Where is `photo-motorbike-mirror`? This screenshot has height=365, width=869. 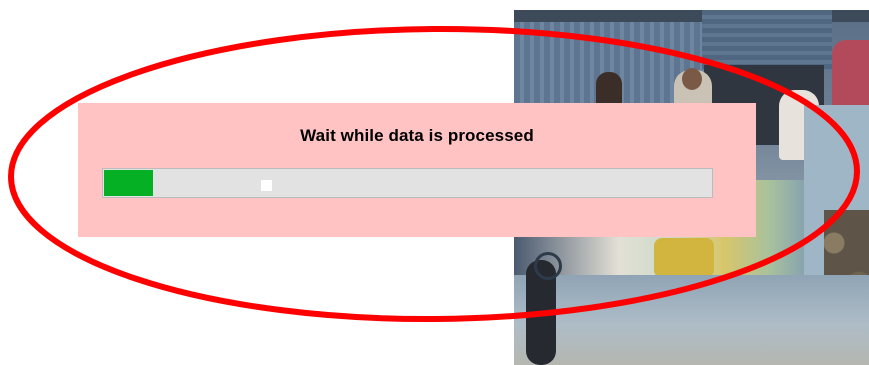 photo-motorbike-mirror is located at coordinates (548, 266).